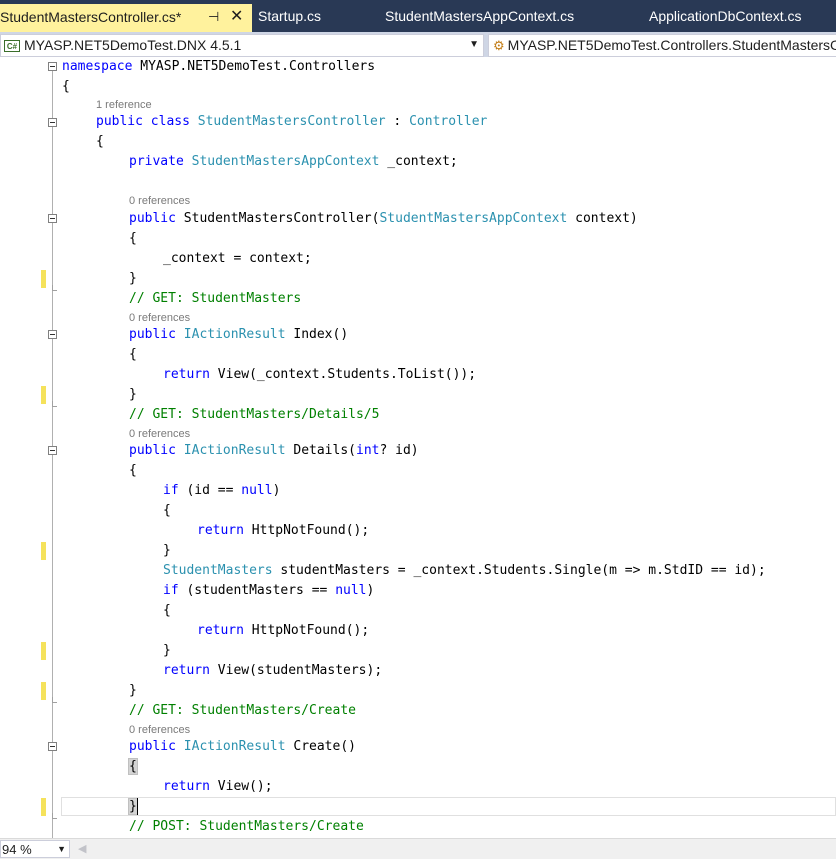 Image resolution: width=836 pixels, height=859 pixels. I want to click on code-line: _context = context;, so click(237, 258).